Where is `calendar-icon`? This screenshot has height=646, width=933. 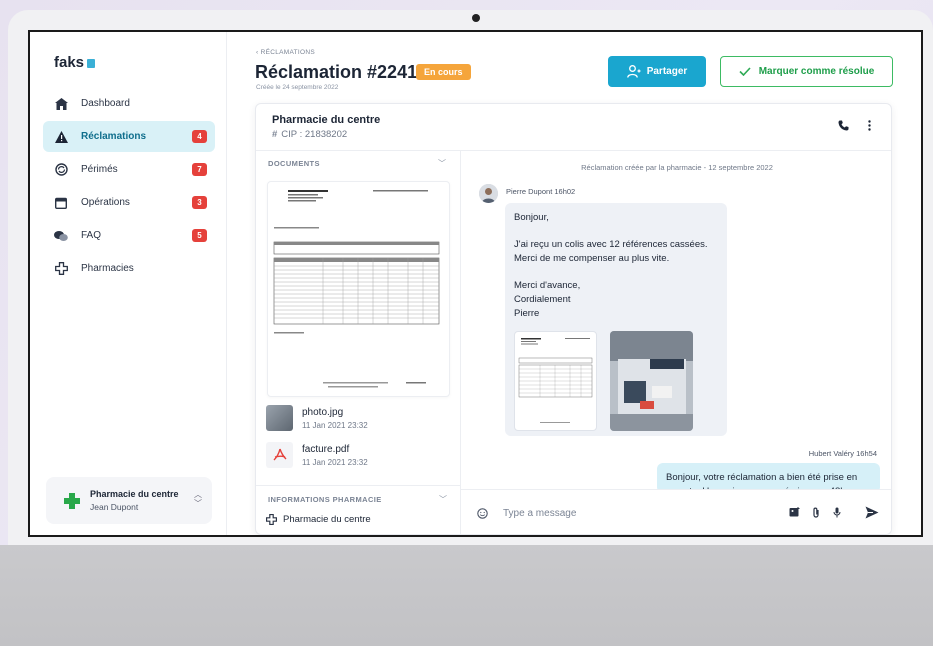
calendar-icon is located at coordinates (61, 203).